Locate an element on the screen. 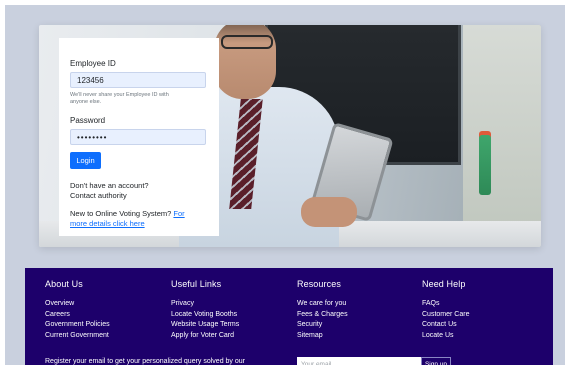  footer-about-heading: About Us is located at coordinates (64, 284).